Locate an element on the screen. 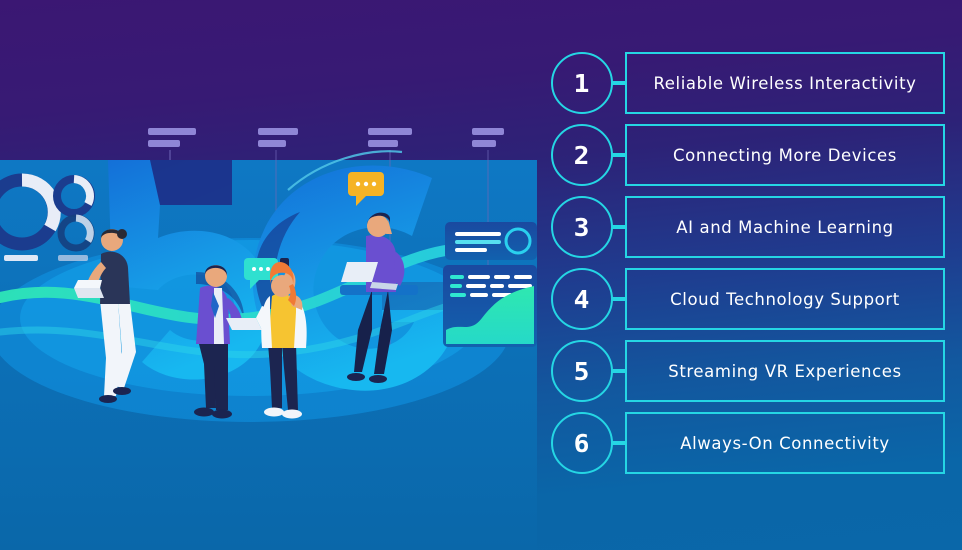  list-item-label: Connecting More Devices is located at coordinates (785, 155).